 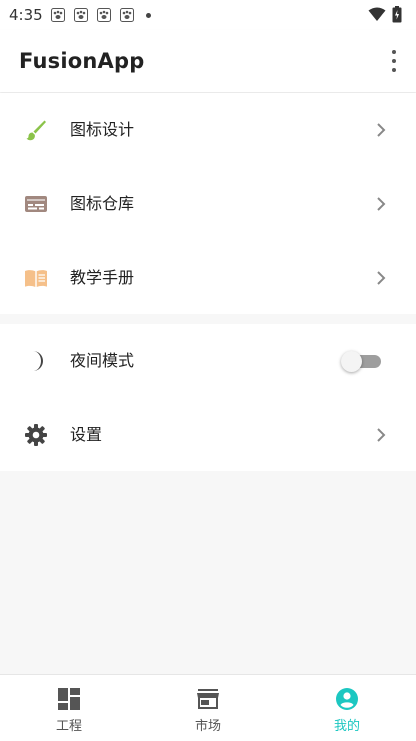 What do you see at coordinates (36, 204) in the screenshot?
I see `card-icon` at bounding box center [36, 204].